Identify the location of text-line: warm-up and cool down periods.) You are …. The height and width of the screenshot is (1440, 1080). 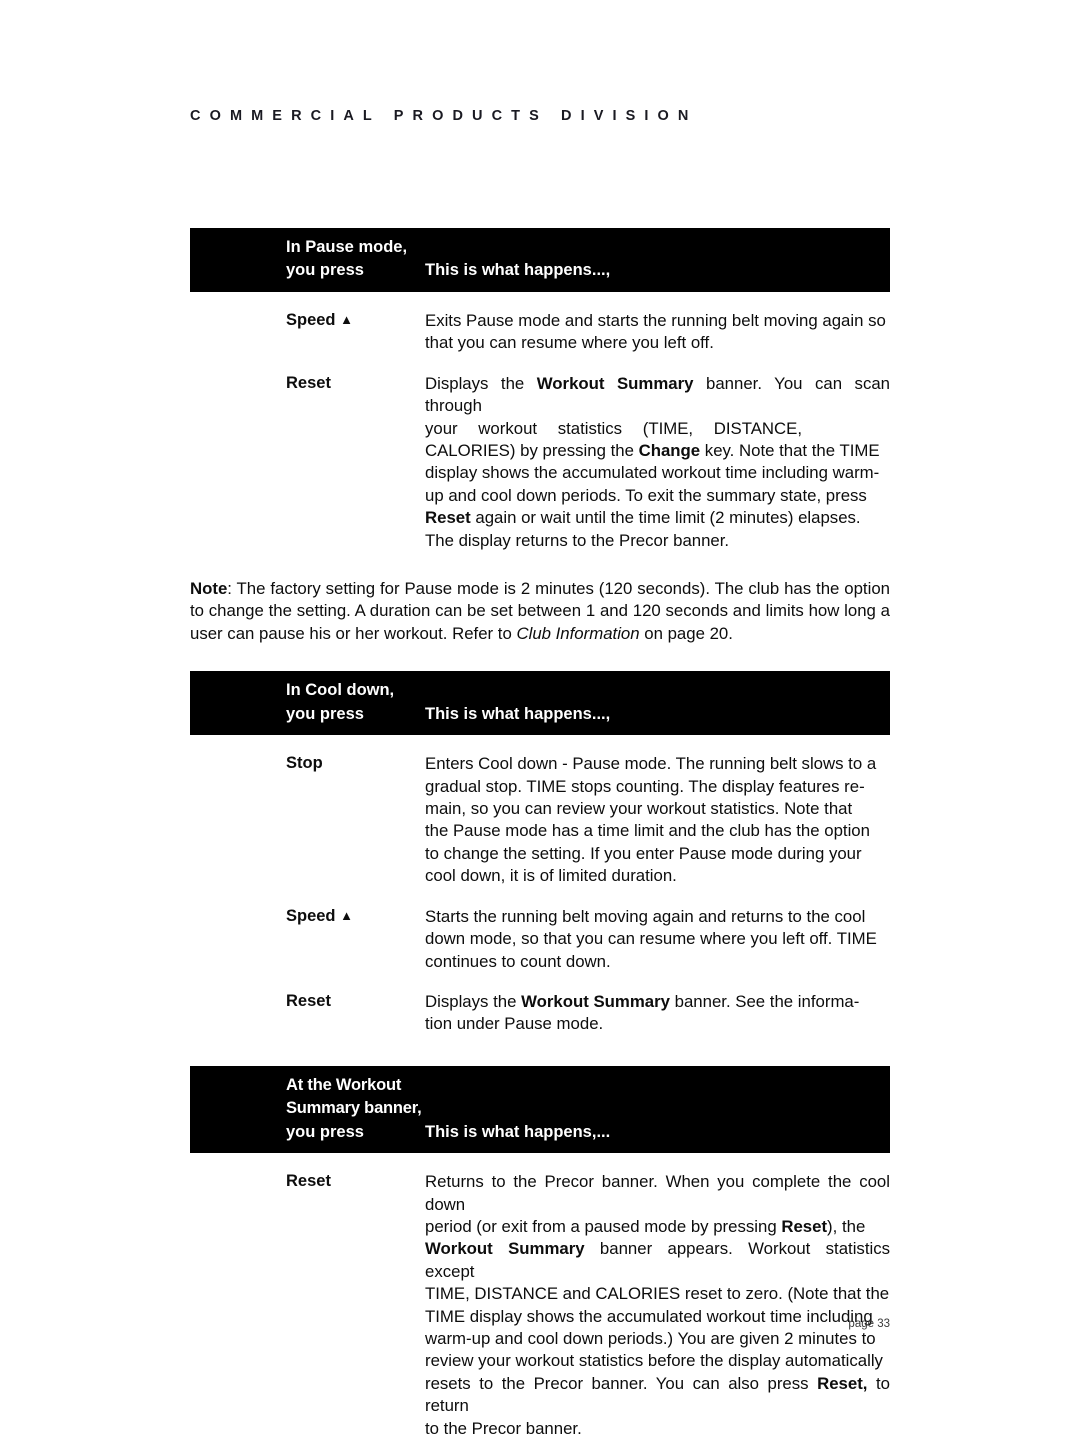
(650, 1339).